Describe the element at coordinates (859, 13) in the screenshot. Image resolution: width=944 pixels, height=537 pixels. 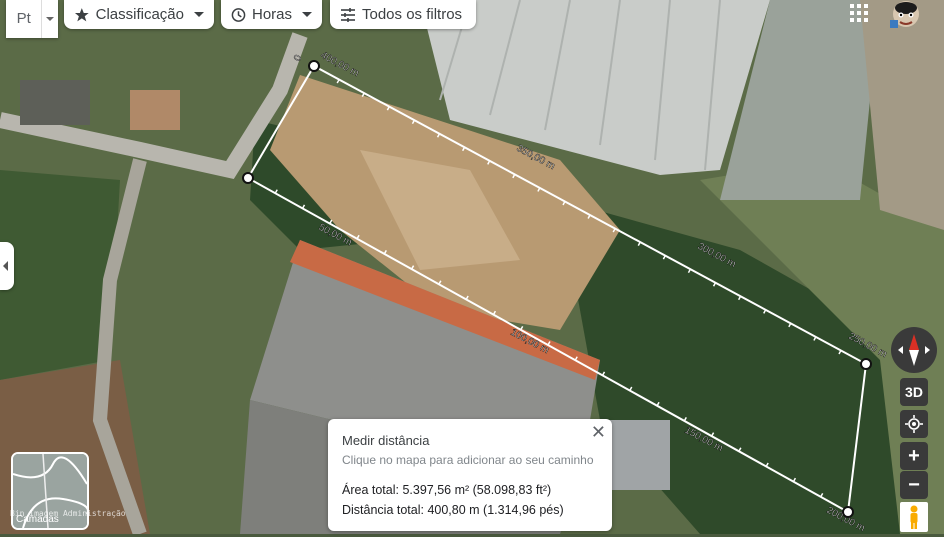
I see `apps-grid-icon` at that location.